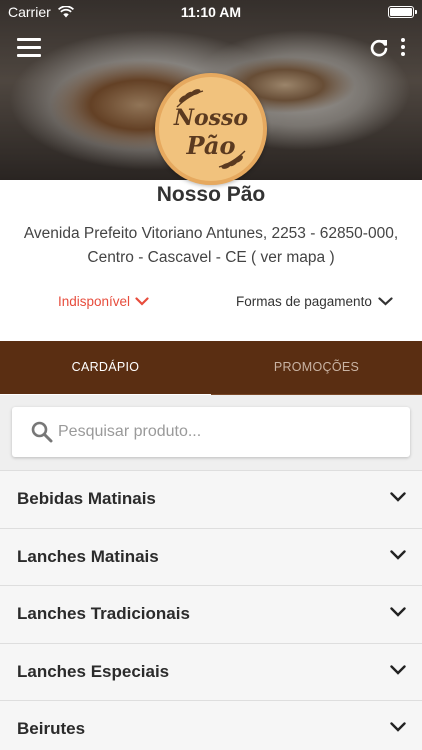 Image resolution: width=422 pixels, height=750 pixels. Describe the element at coordinates (93, 671) in the screenshot. I see `category-label: Lanches Especiais` at that location.